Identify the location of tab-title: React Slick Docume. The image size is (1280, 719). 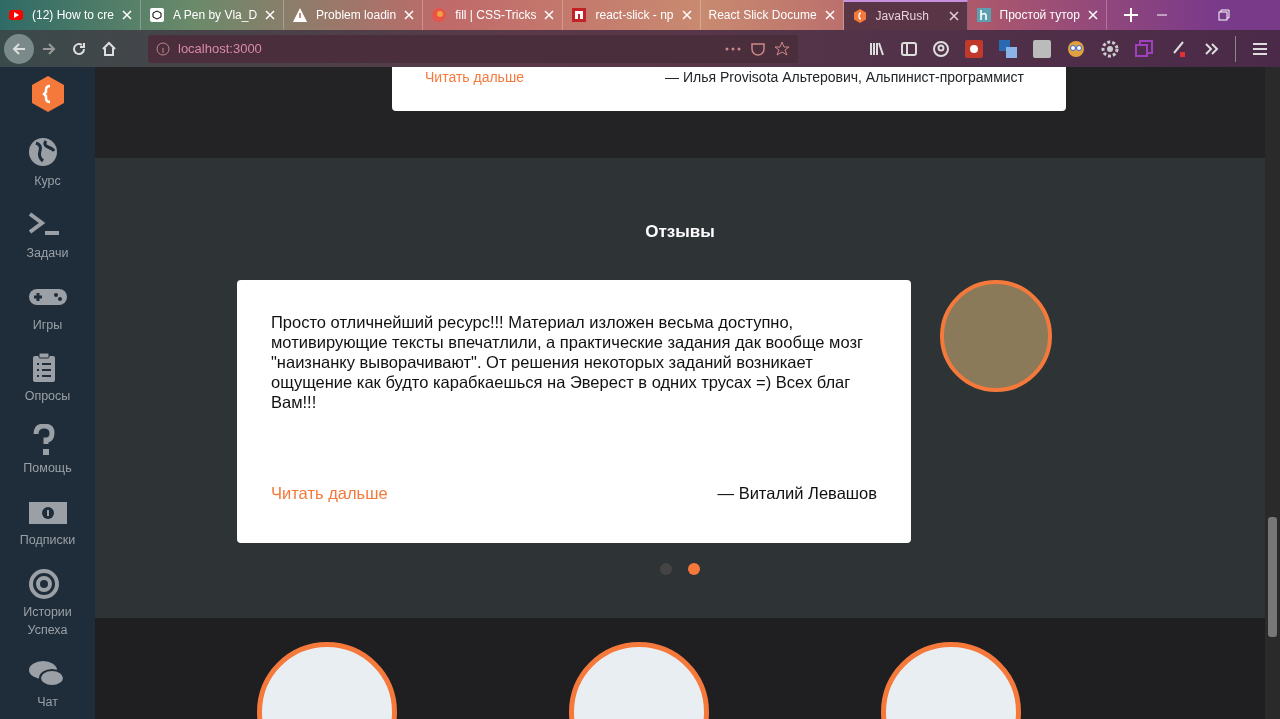
(762, 15).